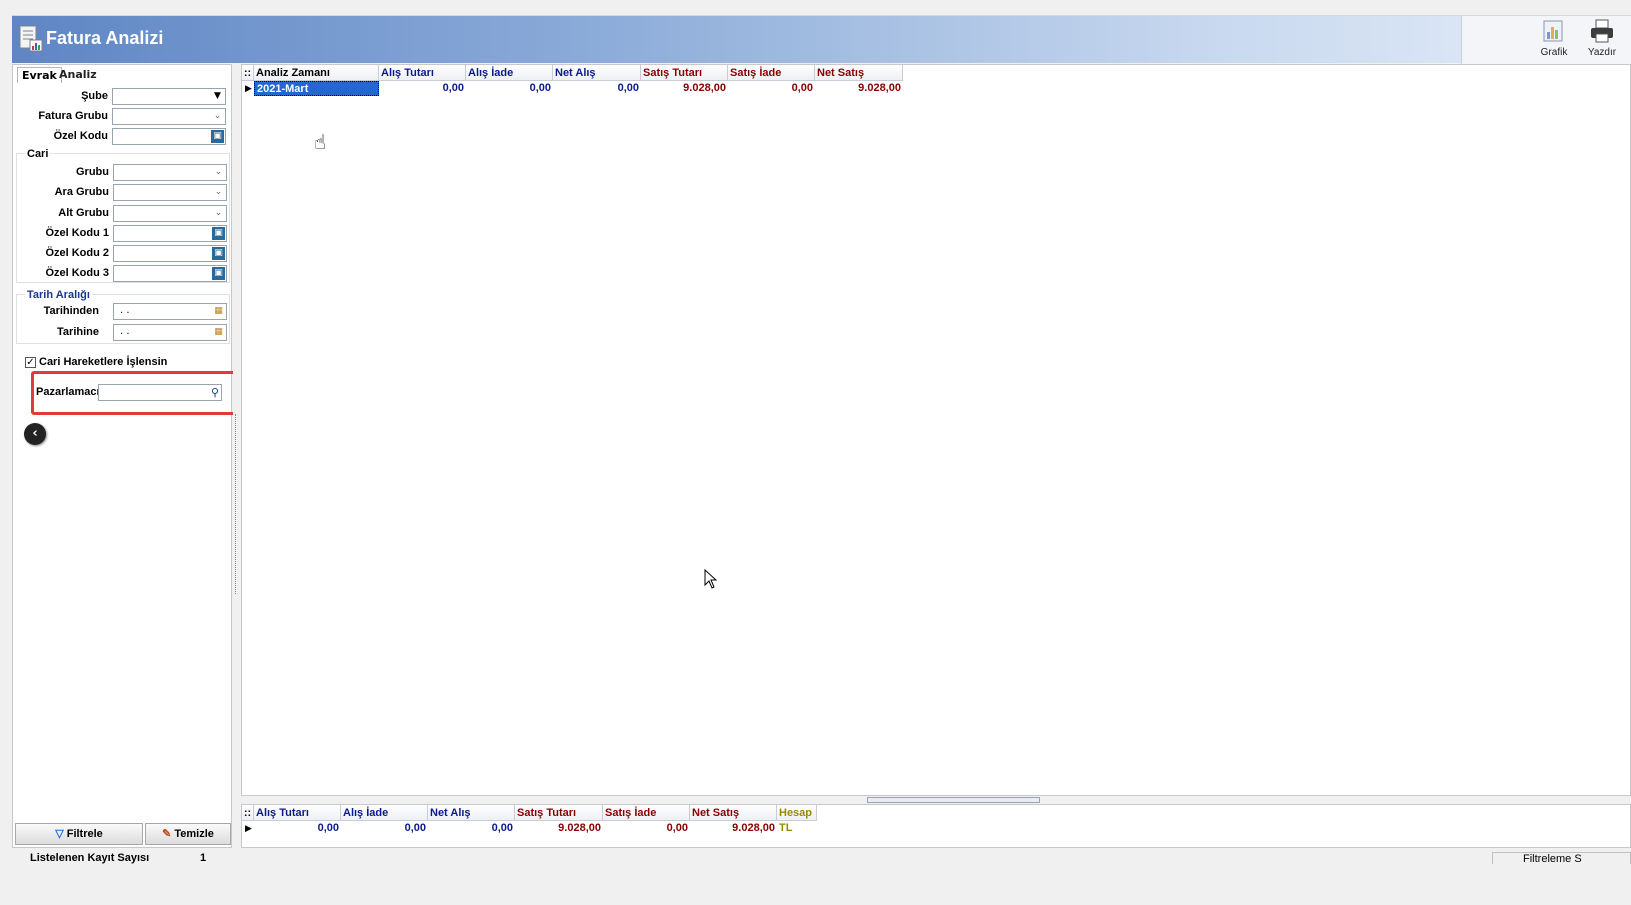 The image size is (1631, 905). Describe the element at coordinates (160, 392) in the screenshot. I see `pazarlamaci-input: ⚲` at that location.